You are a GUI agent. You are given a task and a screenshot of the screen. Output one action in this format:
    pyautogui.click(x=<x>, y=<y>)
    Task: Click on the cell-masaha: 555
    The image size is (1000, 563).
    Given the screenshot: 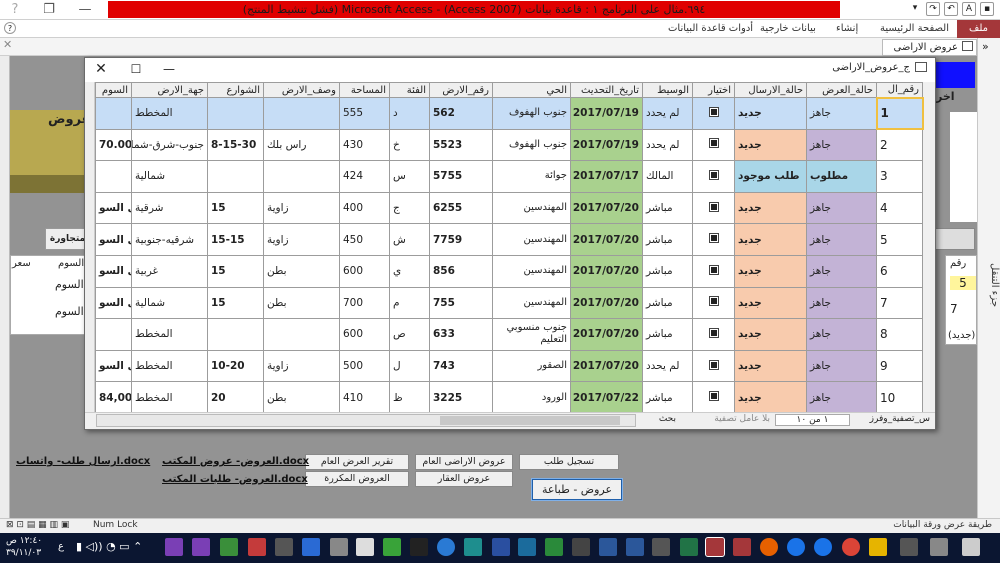 What is the action you would take?
    pyautogui.click(x=364, y=113)
    